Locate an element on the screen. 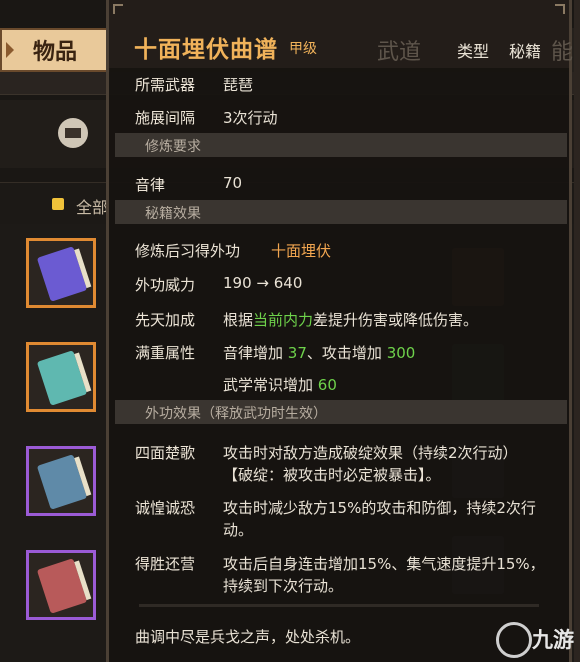  tab-items: 物品 is located at coordinates (55, 50).